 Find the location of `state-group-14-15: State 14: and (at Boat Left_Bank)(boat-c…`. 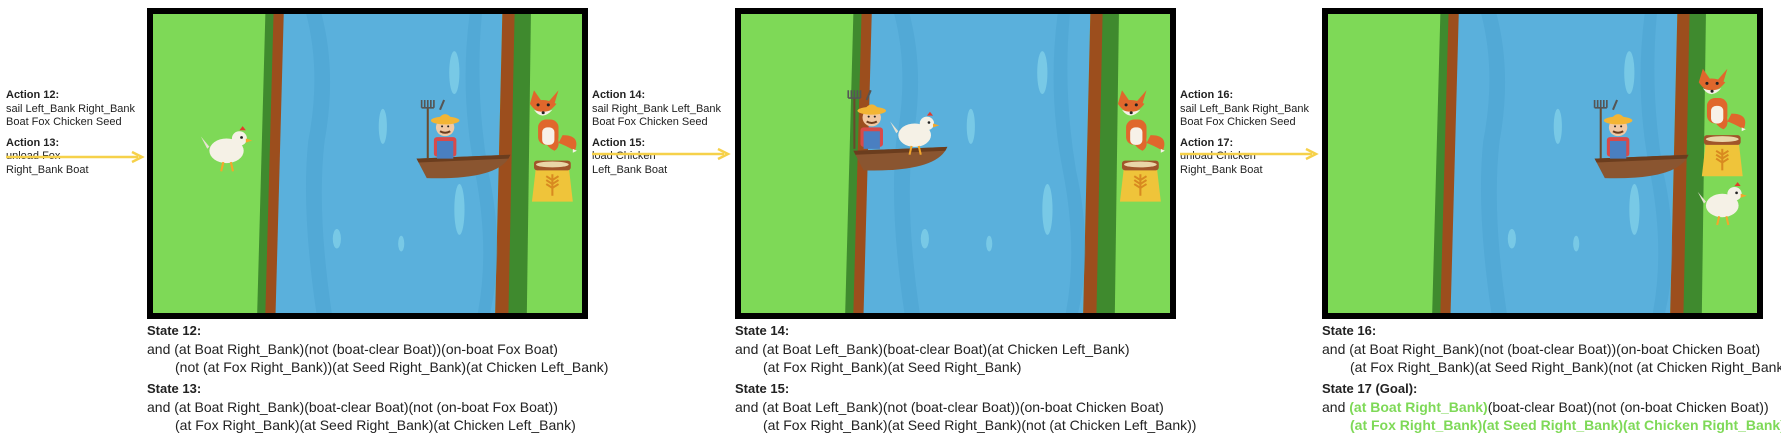

state-group-14-15: State 14: and (at Boat Left_Bank)(boat-c… is located at coordinates (965, 378).